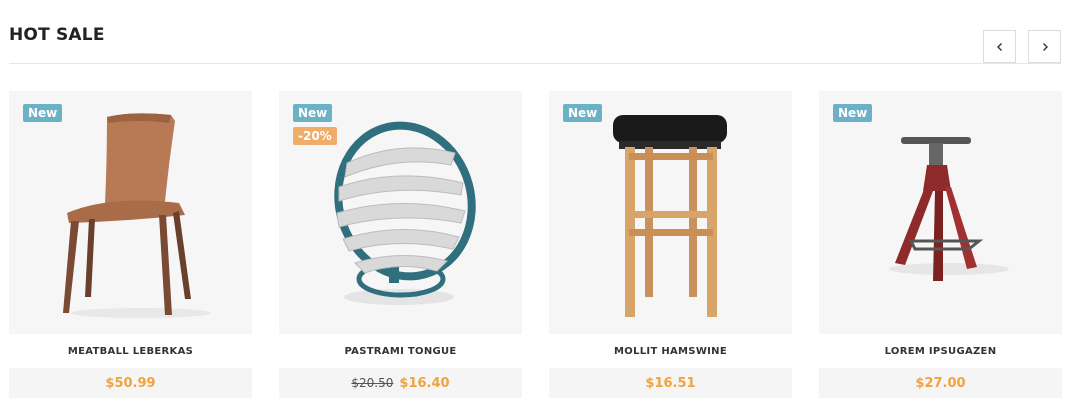 The height and width of the screenshot is (409, 1081). What do you see at coordinates (670, 356) in the screenshot?
I see `product-name: MOLLIT HAMSWINE` at bounding box center [670, 356].